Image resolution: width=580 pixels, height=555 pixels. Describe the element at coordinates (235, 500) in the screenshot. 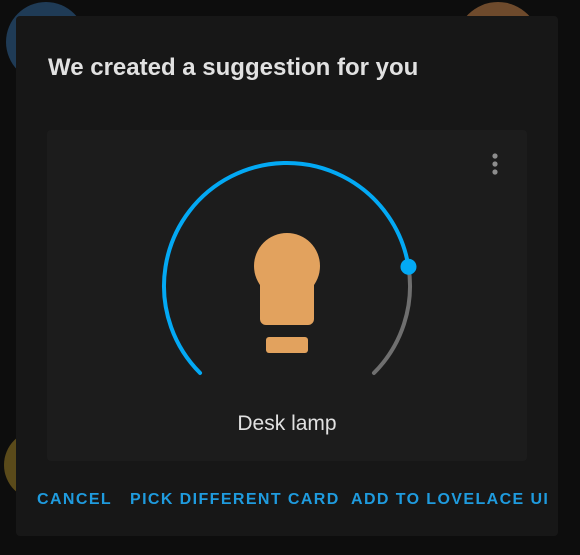

I see `pick-different-card-button: PICK DIFFERENT CARD` at that location.